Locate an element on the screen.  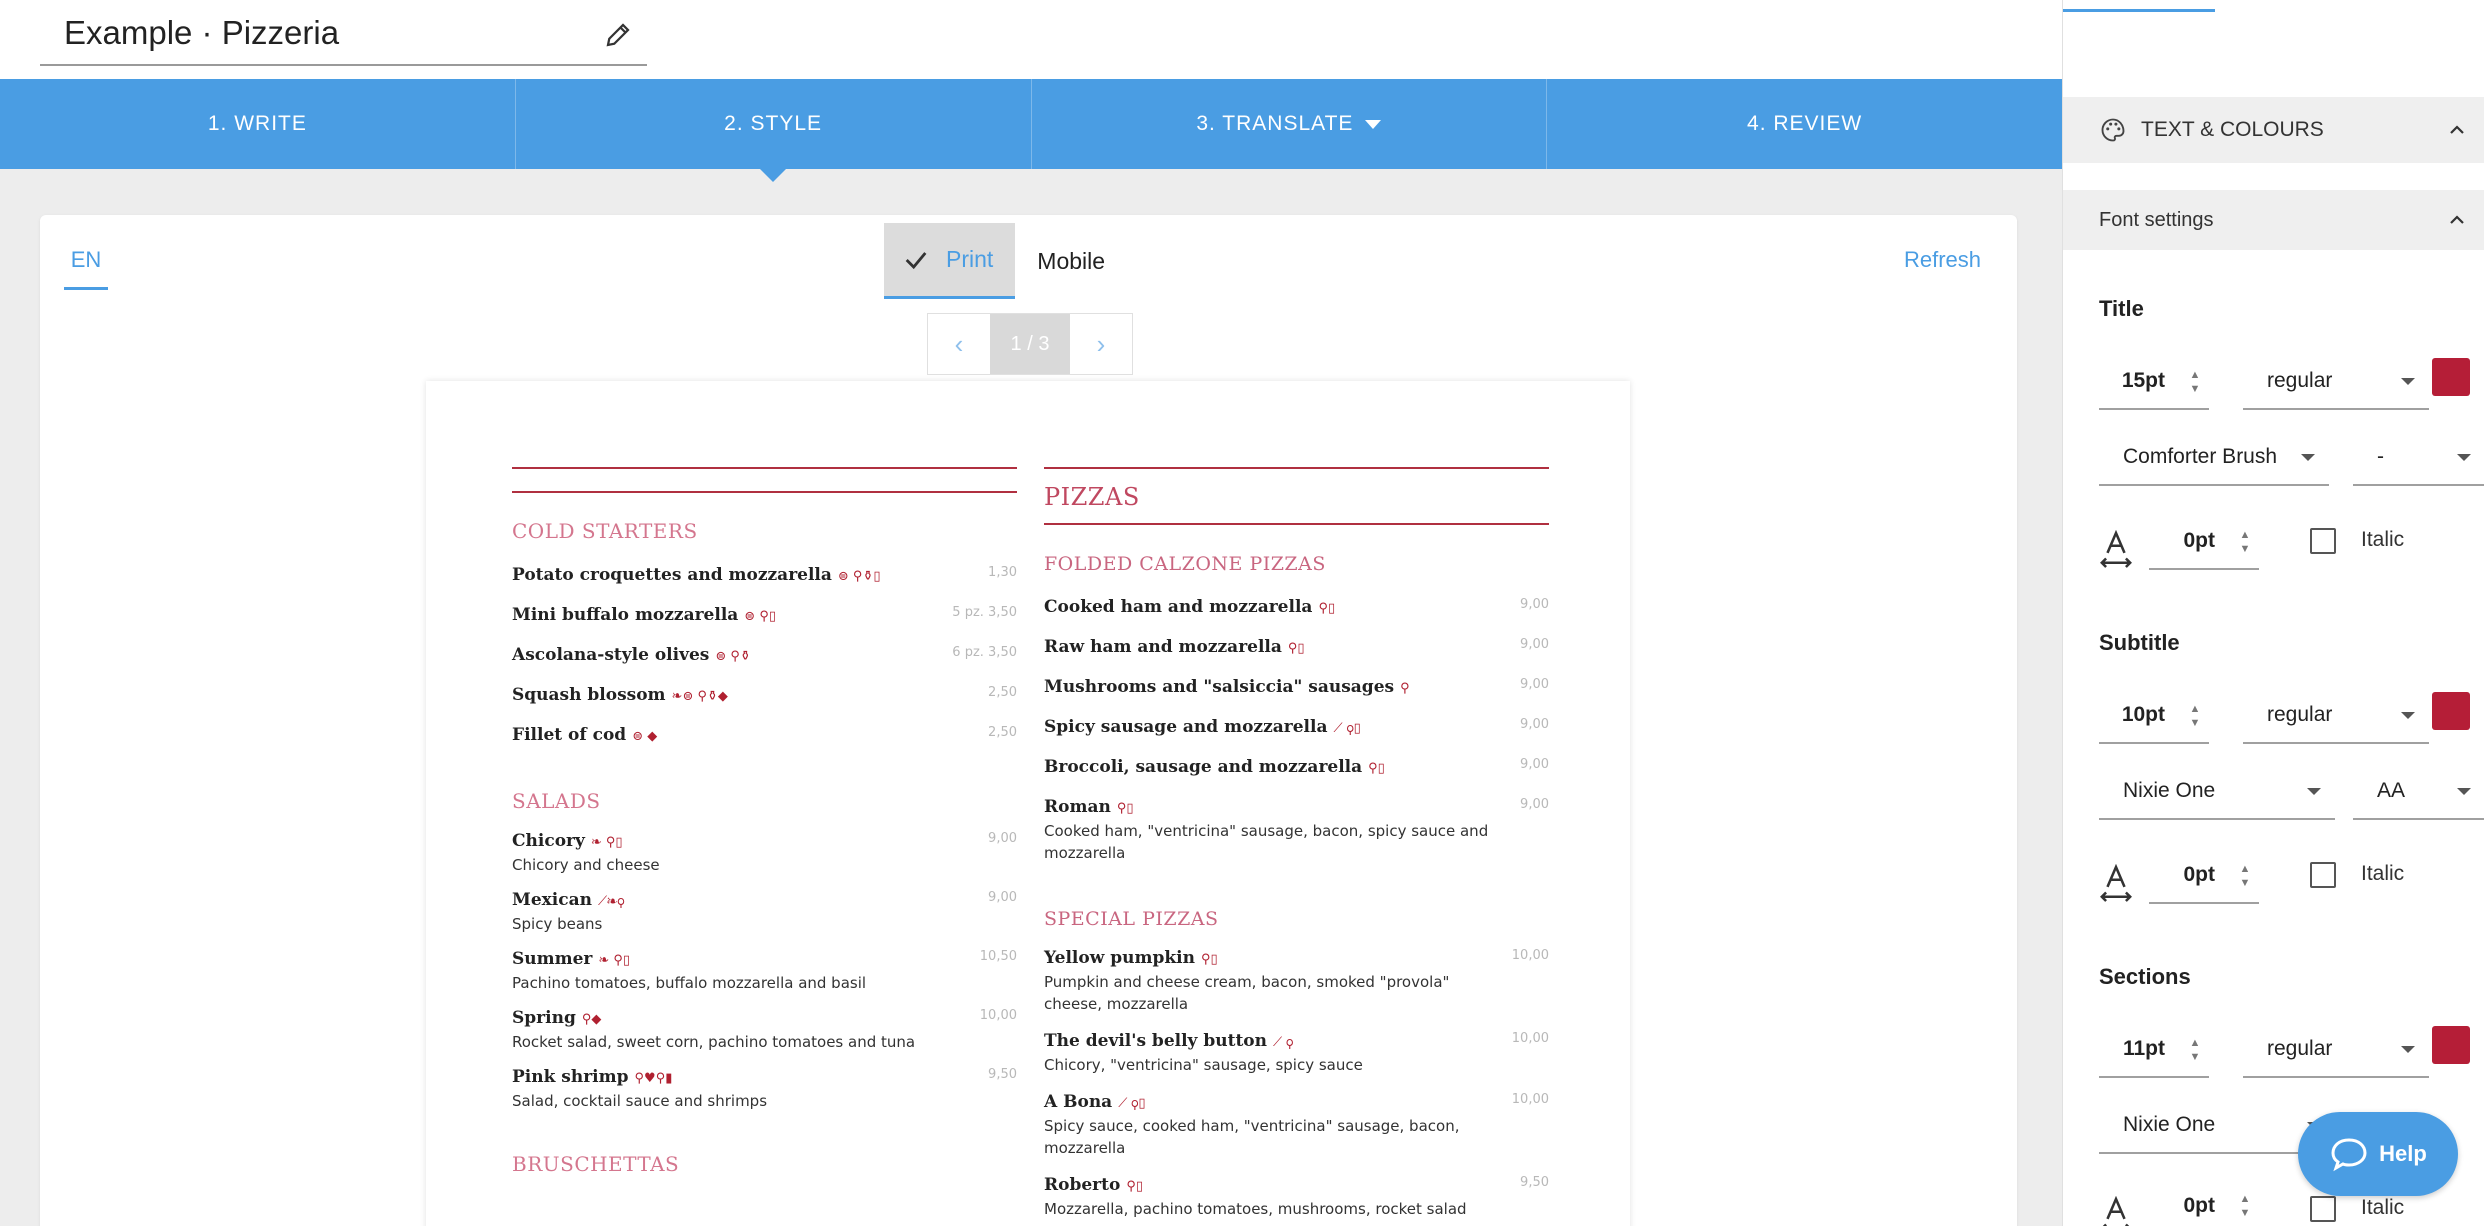
item-name: Squash blossom is located at coordinates (589, 695).